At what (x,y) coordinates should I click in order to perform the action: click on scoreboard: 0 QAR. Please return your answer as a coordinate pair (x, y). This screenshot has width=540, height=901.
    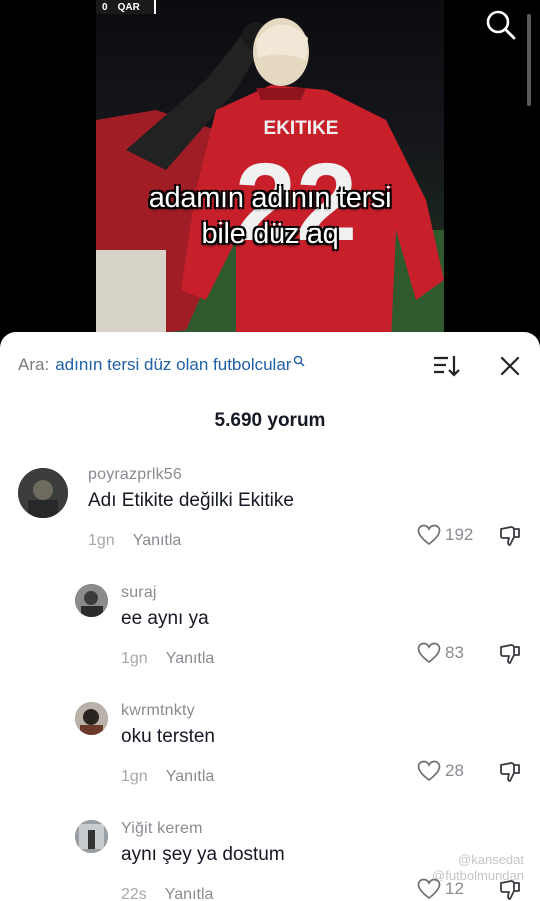
    Looking at the image, I should click on (126, 7).